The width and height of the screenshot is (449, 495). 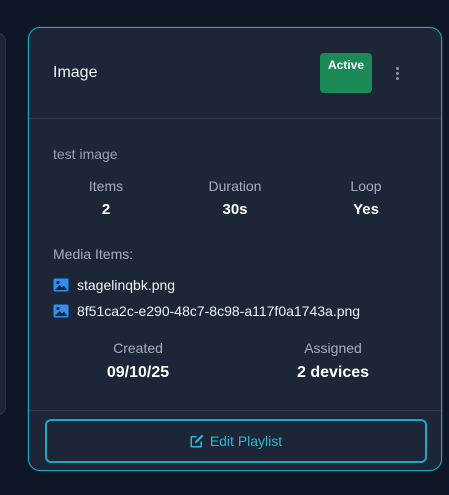 I want to click on adjacent-card, so click(x=3, y=224).